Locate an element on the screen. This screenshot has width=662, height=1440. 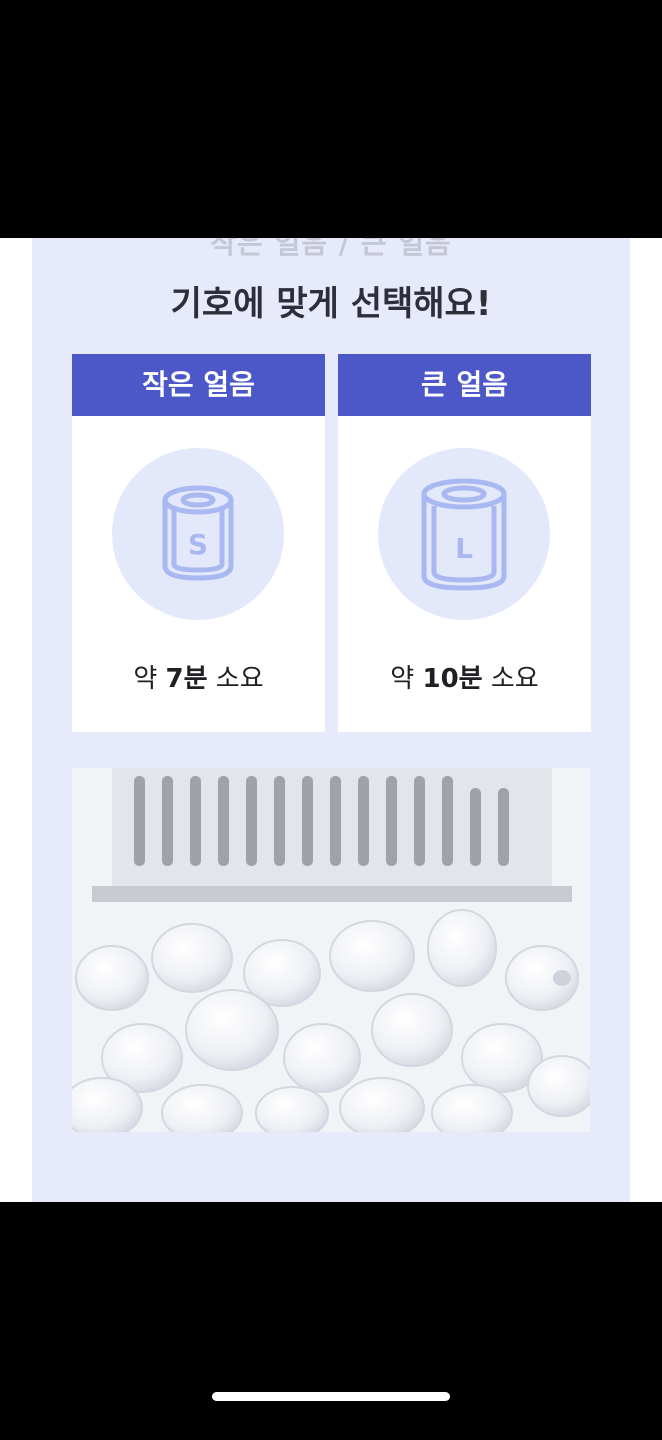
large-ice-icon-circle: L is located at coordinates (464, 534).